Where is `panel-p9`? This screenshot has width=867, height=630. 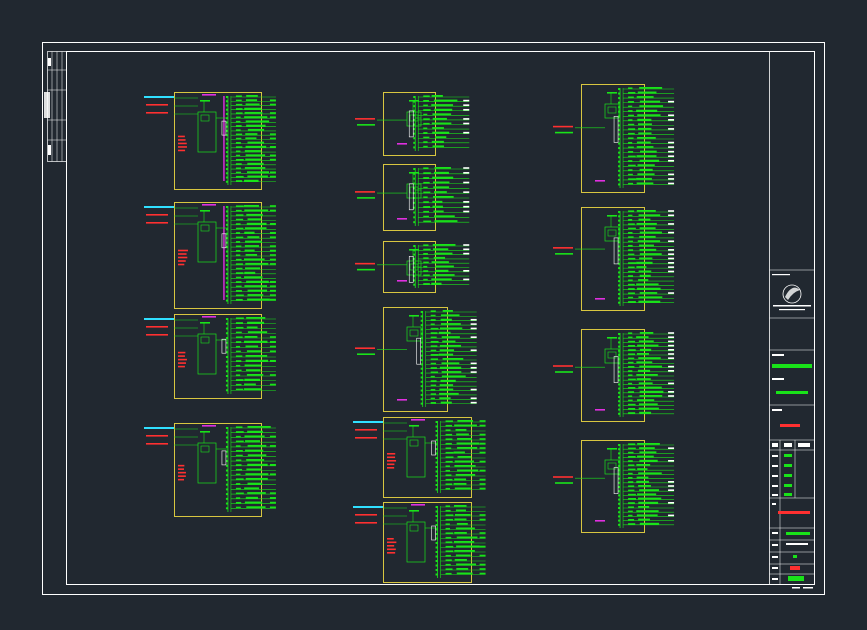 panel-p9 is located at coordinates (419, 457).